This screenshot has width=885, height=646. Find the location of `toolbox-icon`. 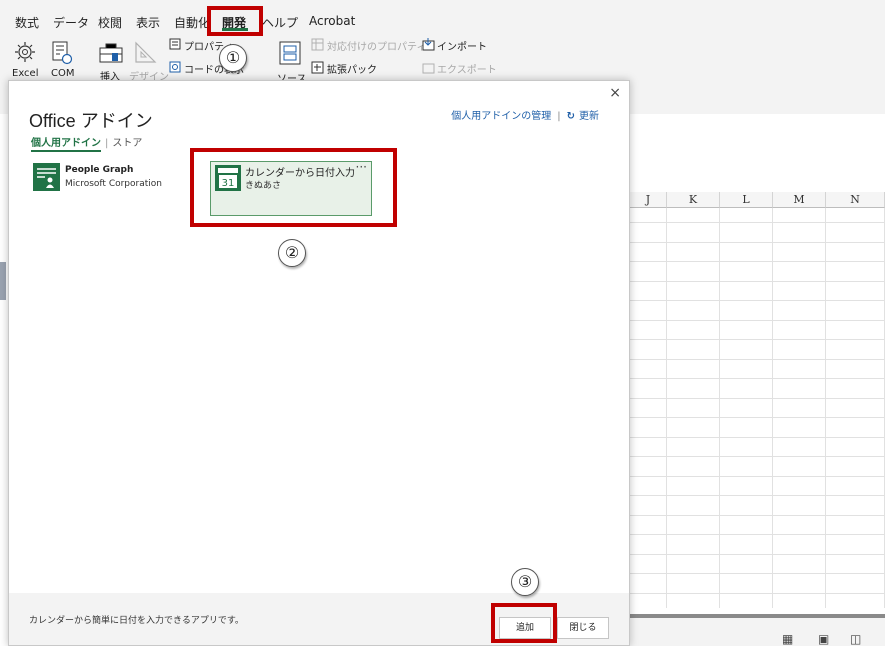

toolbox-icon is located at coordinates (111, 53).